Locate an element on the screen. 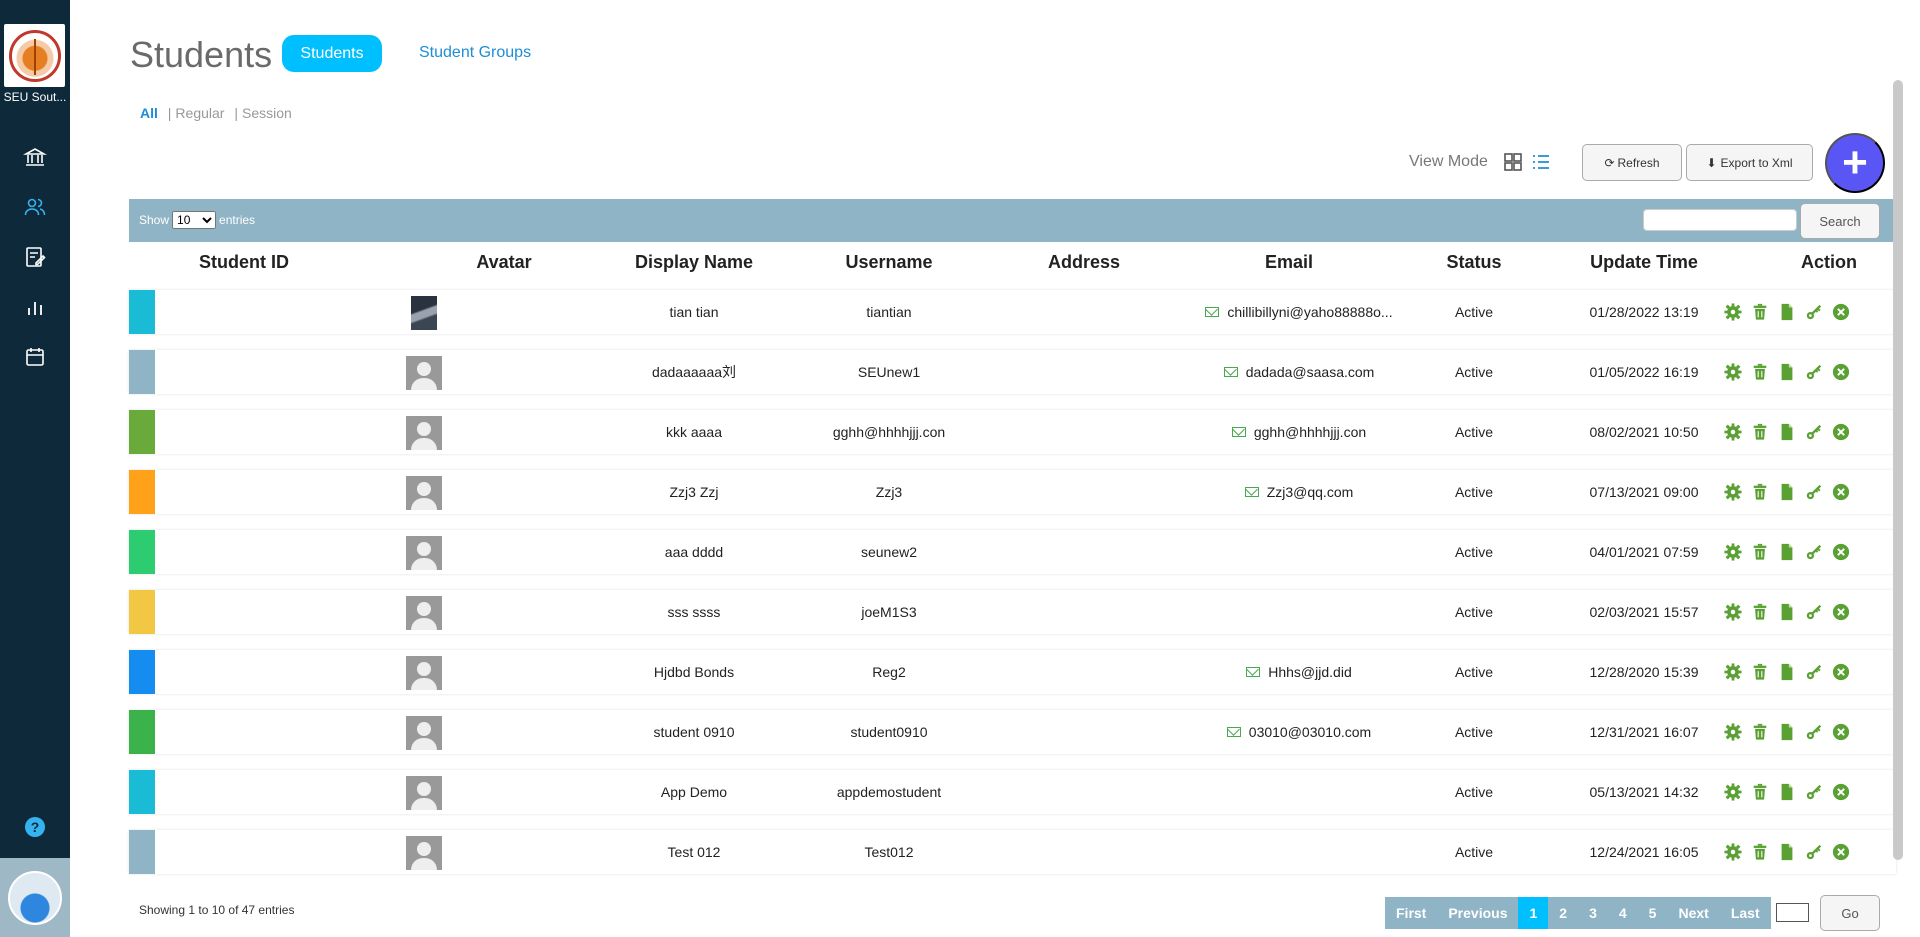 The image size is (1920, 937). page-2: 2 is located at coordinates (1563, 913).